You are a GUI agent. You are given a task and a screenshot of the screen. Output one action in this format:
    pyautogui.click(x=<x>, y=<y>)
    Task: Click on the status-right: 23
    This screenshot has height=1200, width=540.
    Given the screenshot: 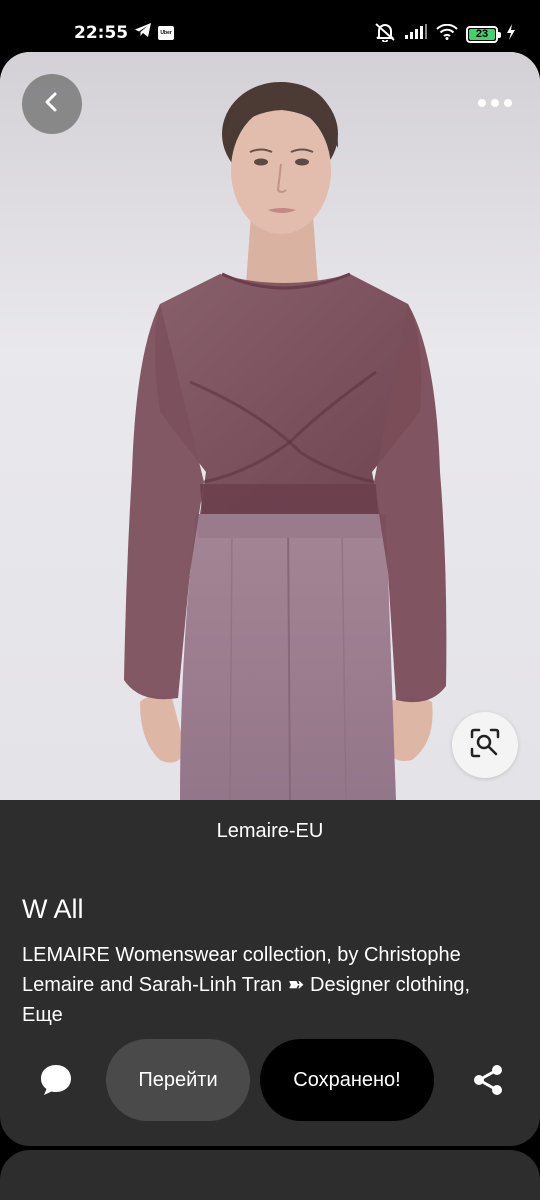 What is the action you would take?
    pyautogui.click(x=445, y=34)
    